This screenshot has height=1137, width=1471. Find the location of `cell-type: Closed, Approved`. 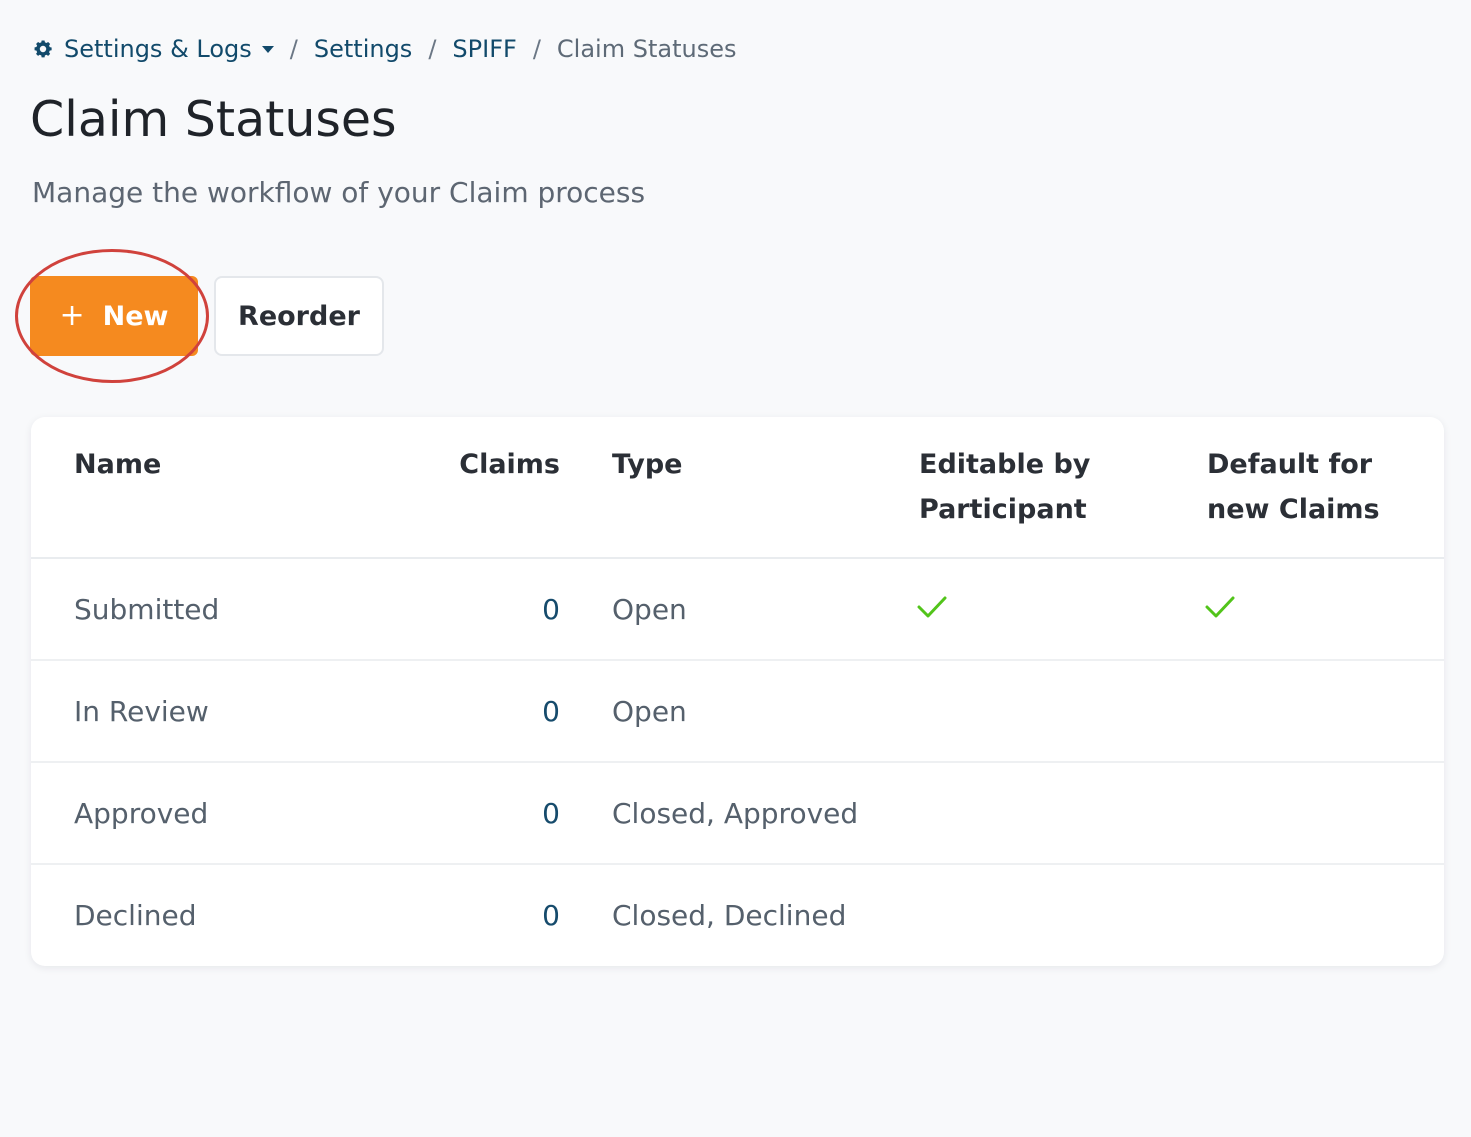

cell-type: Closed, Approved is located at coordinates (765, 813).